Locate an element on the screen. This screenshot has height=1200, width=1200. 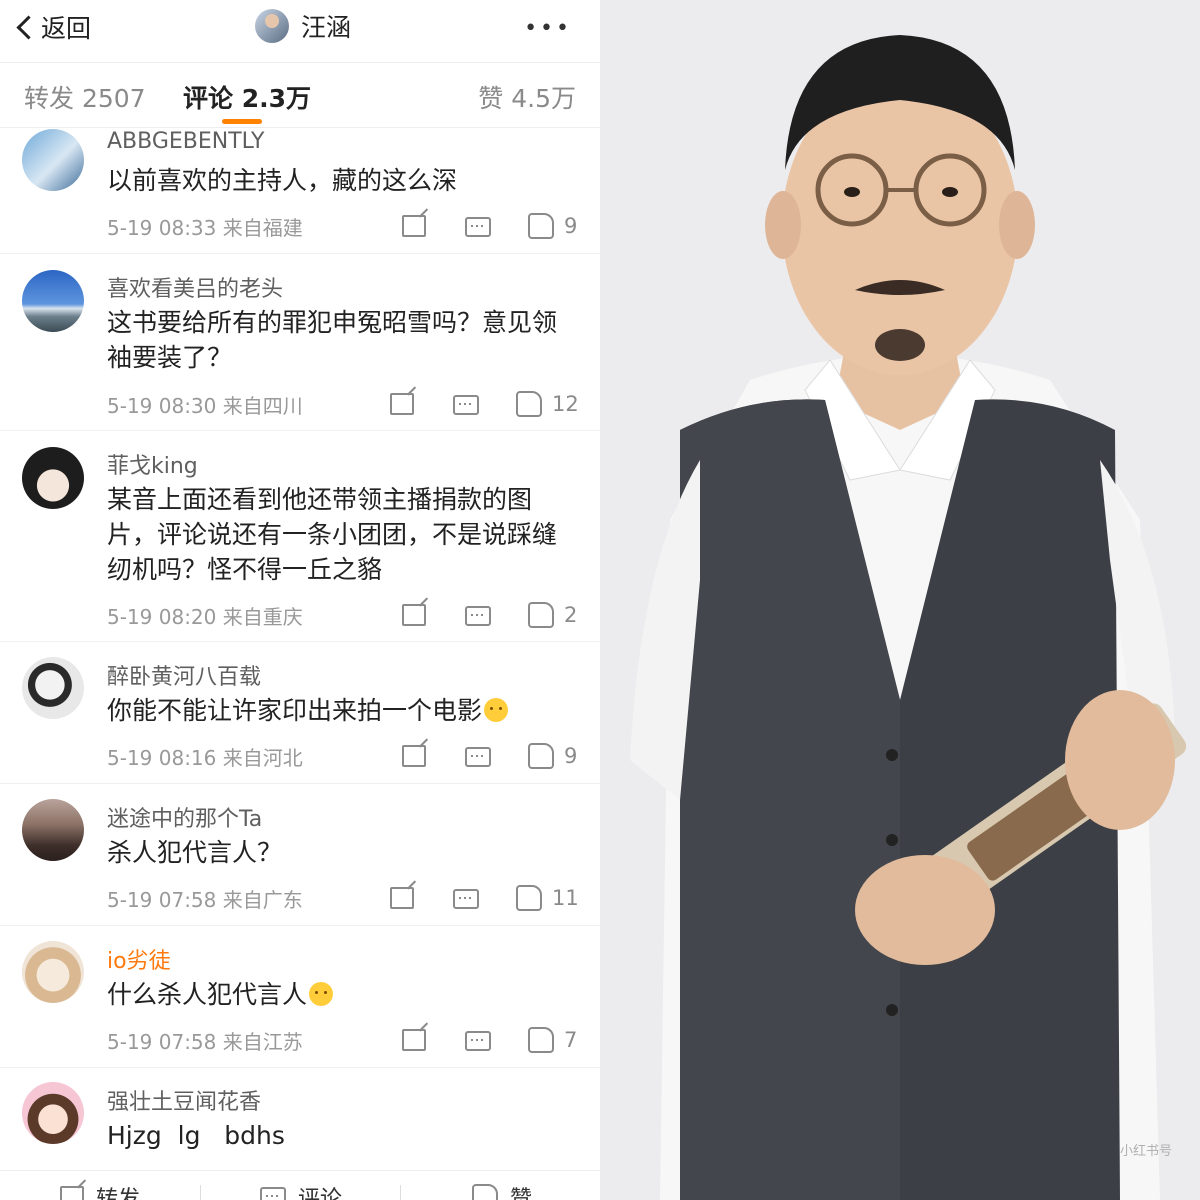
like-count: 12 is located at coordinates (565, 404).